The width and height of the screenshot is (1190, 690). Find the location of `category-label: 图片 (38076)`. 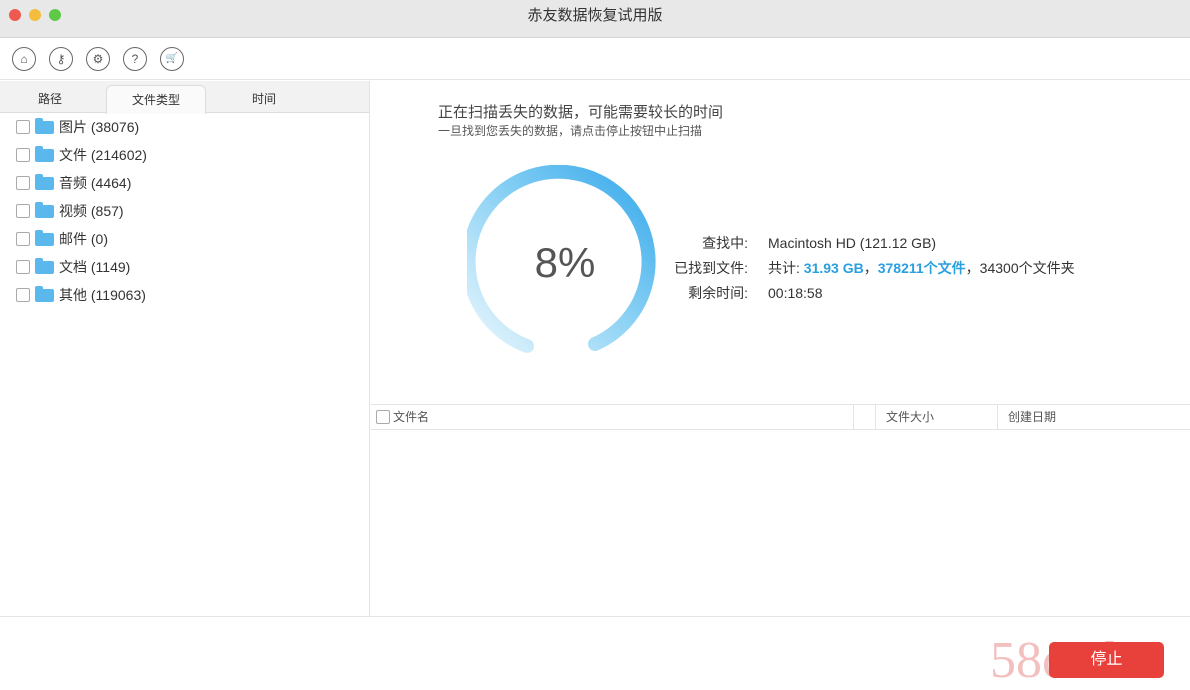

category-label: 图片 (38076) is located at coordinates (99, 127).